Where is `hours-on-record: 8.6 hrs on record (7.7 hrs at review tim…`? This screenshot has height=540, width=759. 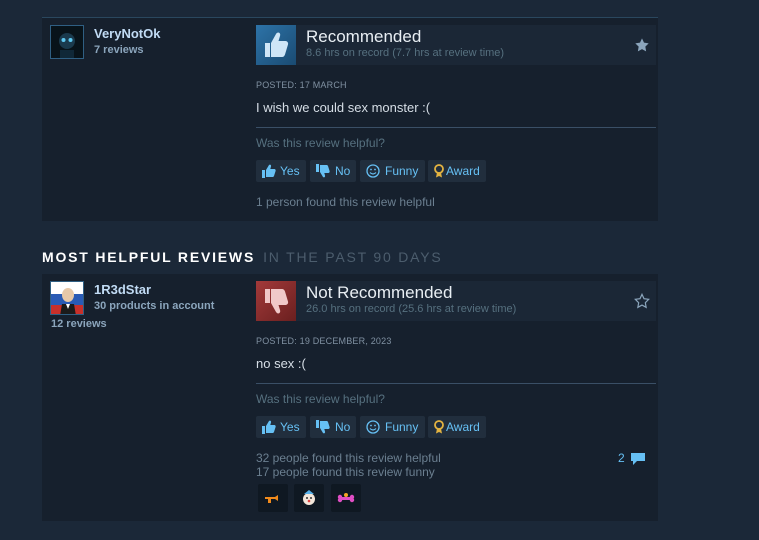 hours-on-record: 8.6 hrs on record (7.7 hrs at review tim… is located at coordinates (405, 53).